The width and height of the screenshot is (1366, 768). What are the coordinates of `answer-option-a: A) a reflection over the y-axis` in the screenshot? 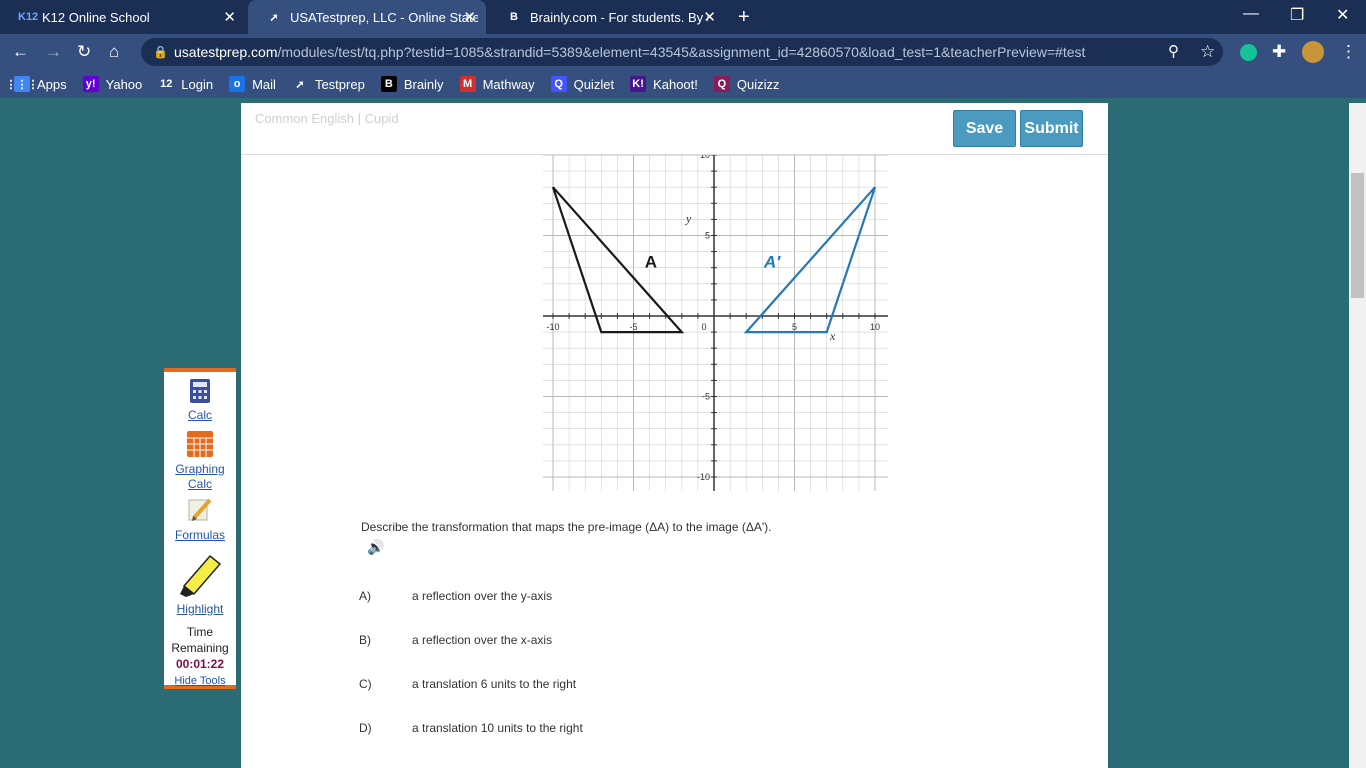 It's located at (455, 596).